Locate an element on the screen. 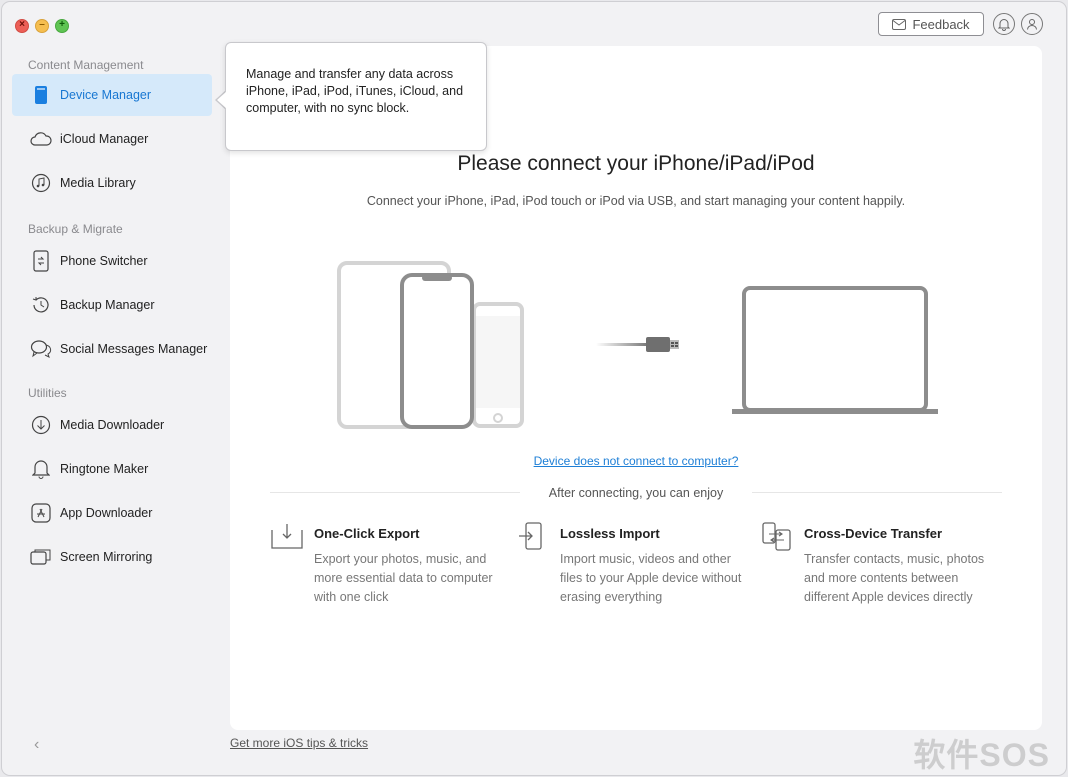  sidebar-item-label: iCloud Manager is located at coordinates (104, 139).